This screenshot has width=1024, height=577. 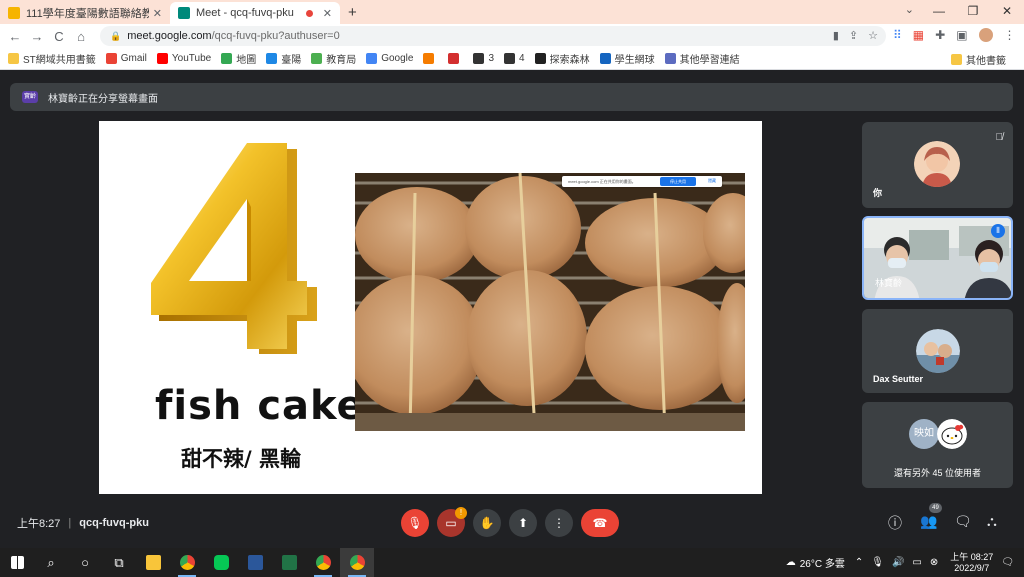 What do you see at coordinates (415, 523) in the screenshot?
I see `mic-off-button: 🎙` at bounding box center [415, 523].